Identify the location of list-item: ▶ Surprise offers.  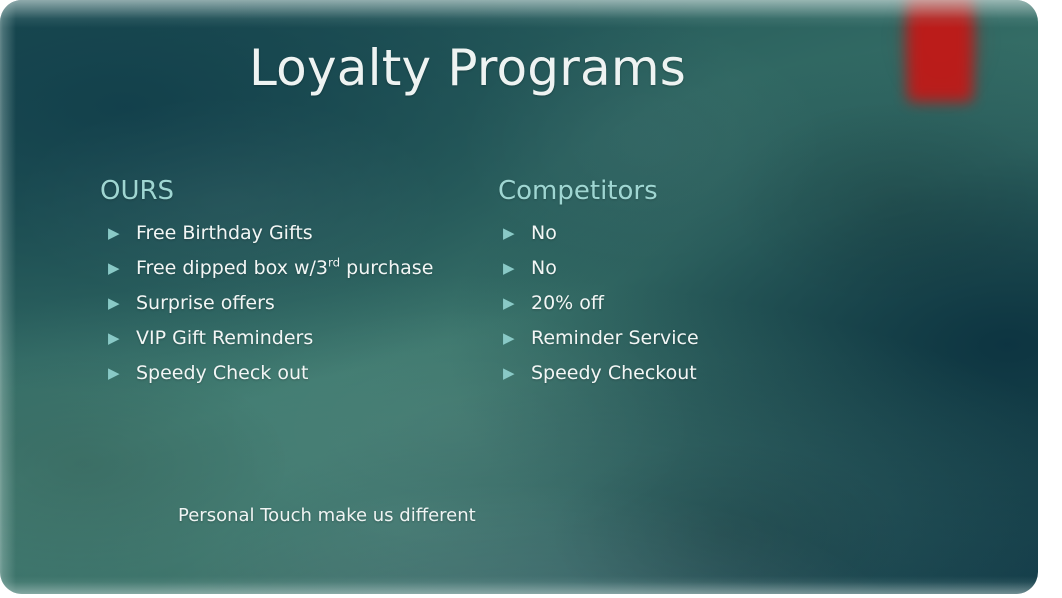
(295, 303).